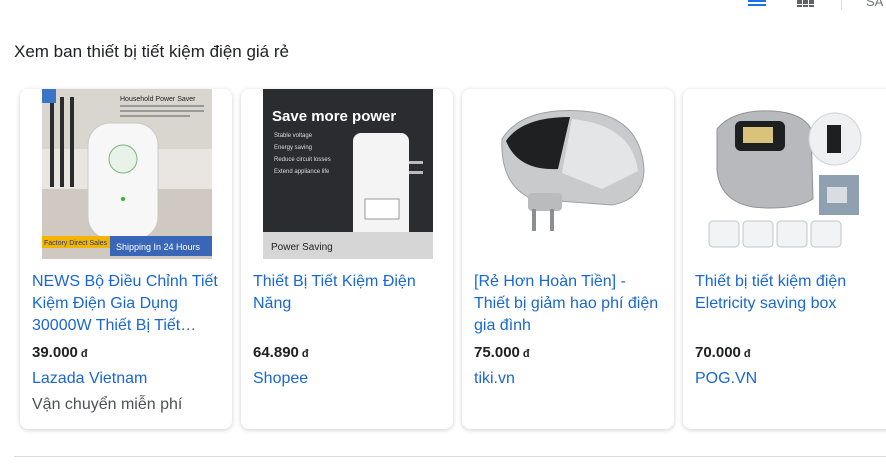 The width and height of the screenshot is (886, 467). I want to click on title-line: Năng, so click(349, 304).